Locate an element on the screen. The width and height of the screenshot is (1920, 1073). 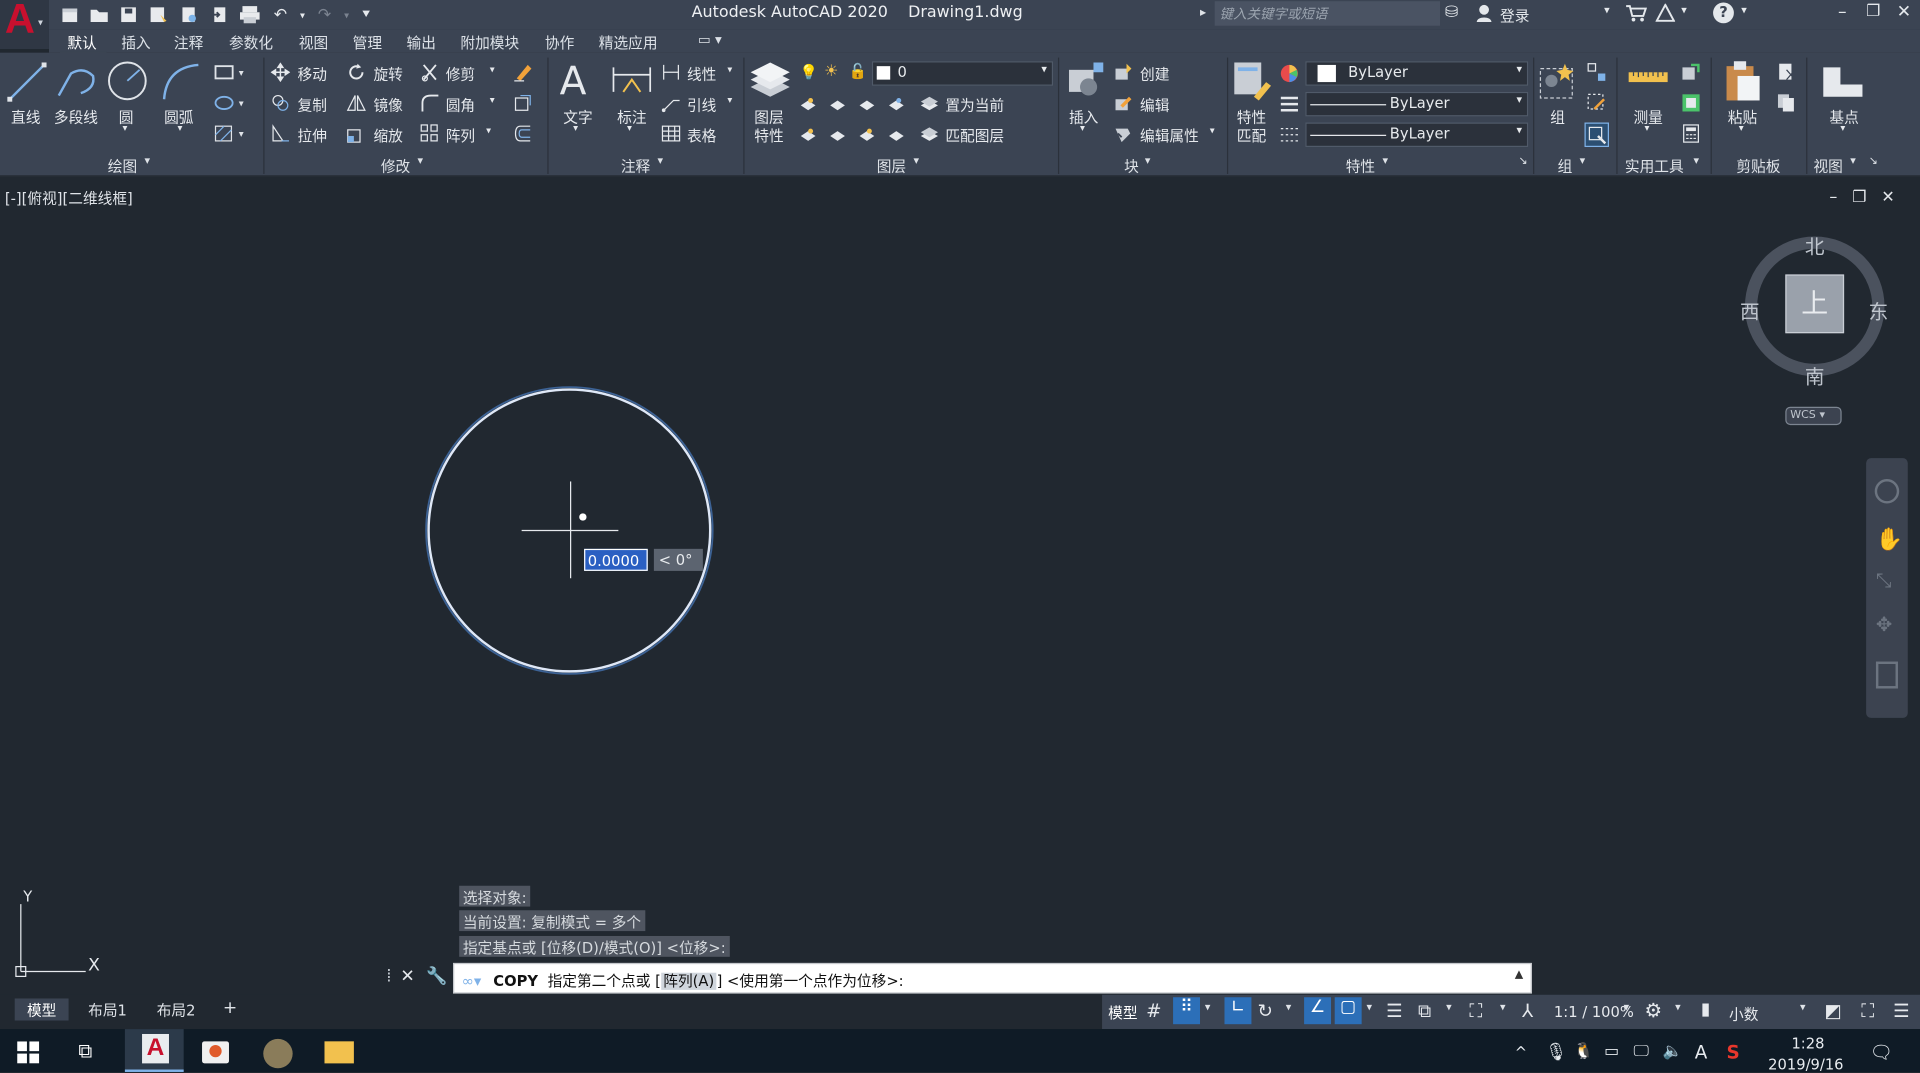
groups-panel-title: 组 is located at coordinates (1565, 166).